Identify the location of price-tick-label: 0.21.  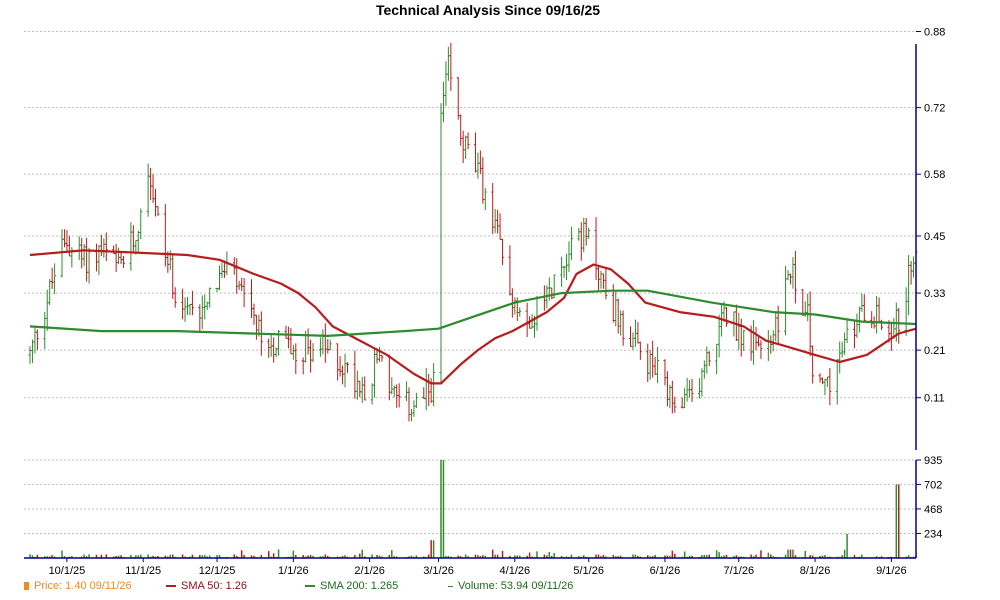
(934, 351).